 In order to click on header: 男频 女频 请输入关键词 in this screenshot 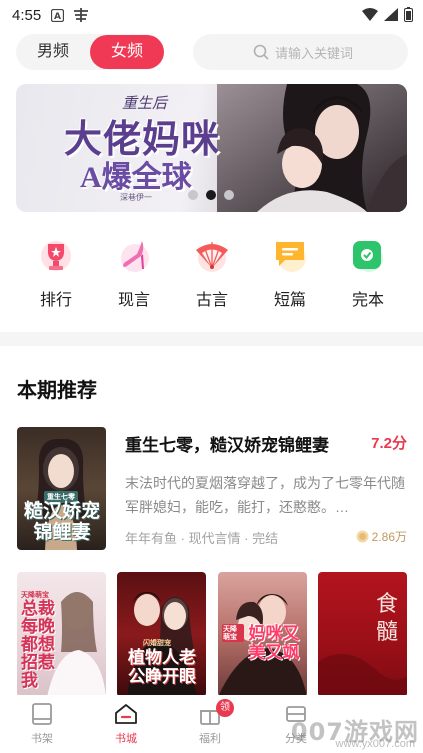, I will do `click(212, 53)`.